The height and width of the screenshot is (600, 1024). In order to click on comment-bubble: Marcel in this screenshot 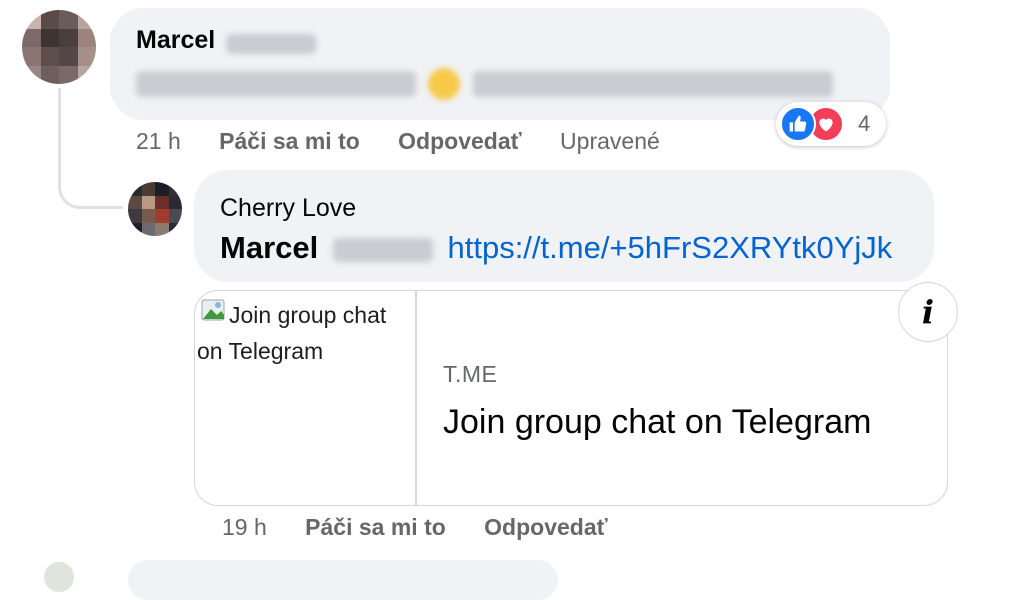, I will do `click(500, 64)`.